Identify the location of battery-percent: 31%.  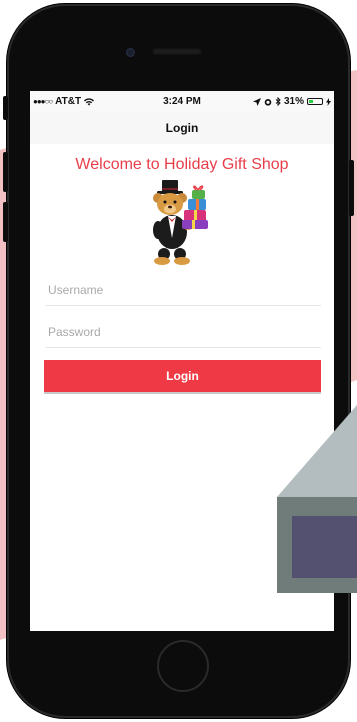
(293, 101).